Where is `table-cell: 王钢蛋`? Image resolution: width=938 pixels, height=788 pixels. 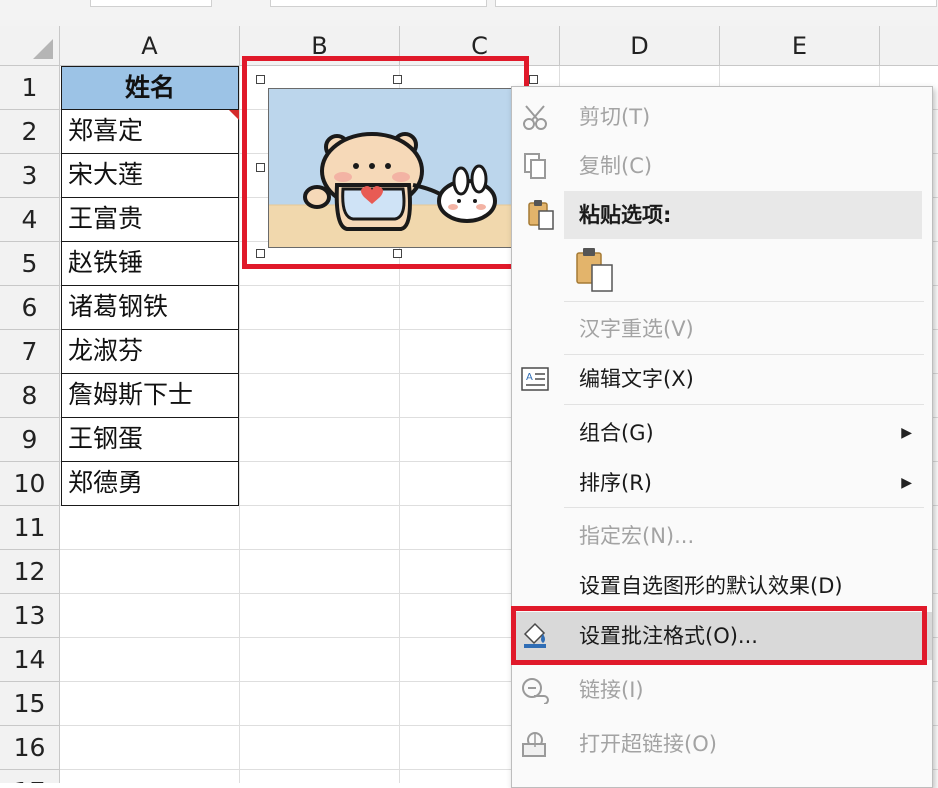
table-cell: 王钢蛋 is located at coordinates (150, 440).